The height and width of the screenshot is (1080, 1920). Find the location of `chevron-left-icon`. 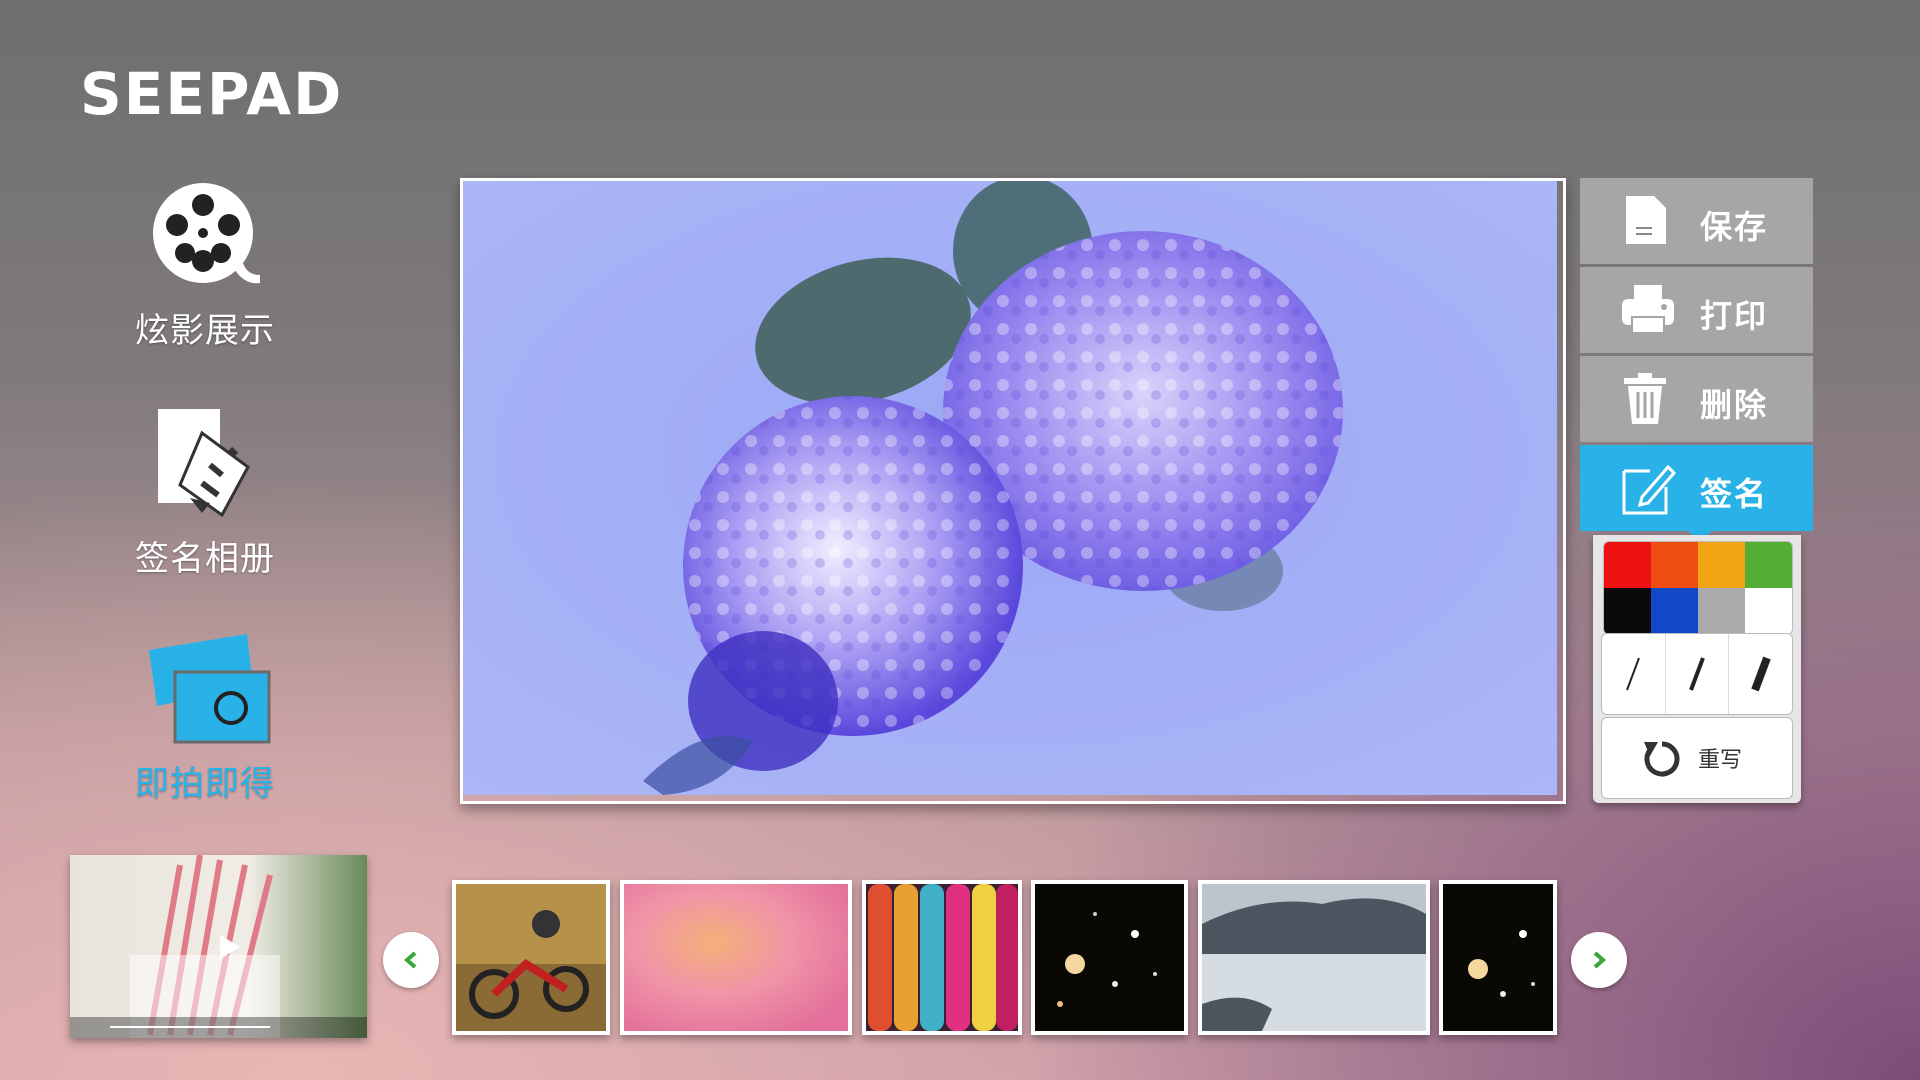

chevron-left-icon is located at coordinates (410, 960).